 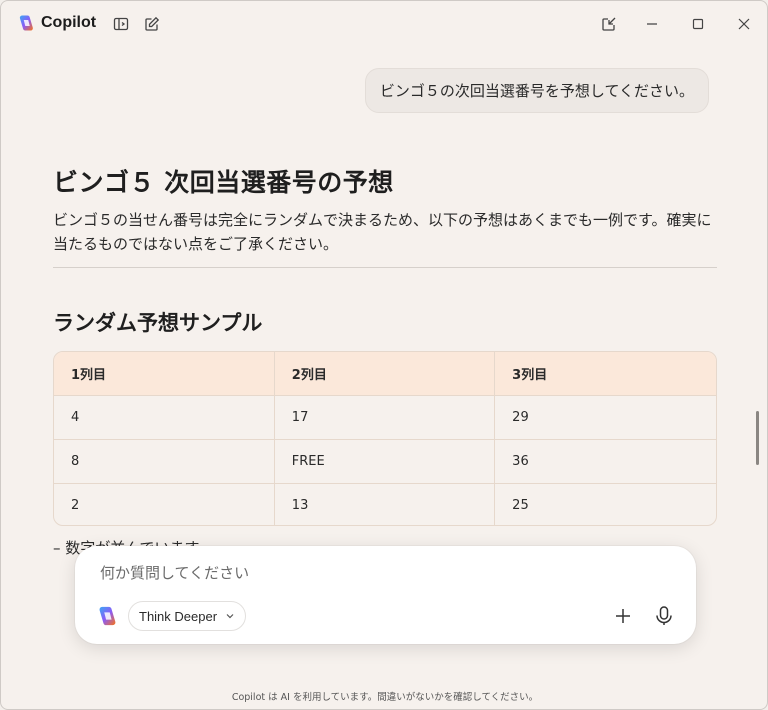 I want to click on table-header-row: 1列目 2列目 3列目, so click(x=385, y=374).